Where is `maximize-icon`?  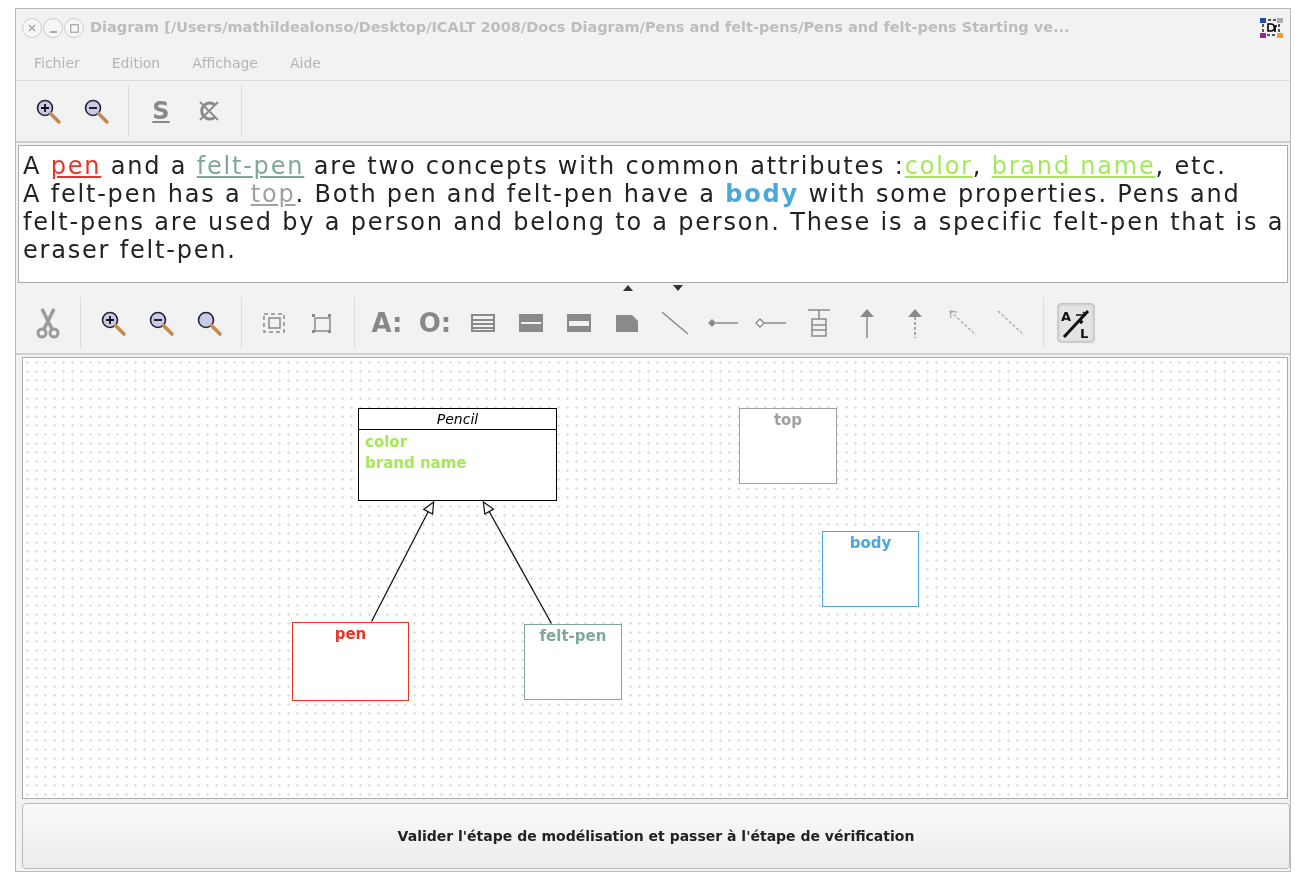
maximize-icon is located at coordinates (74, 28).